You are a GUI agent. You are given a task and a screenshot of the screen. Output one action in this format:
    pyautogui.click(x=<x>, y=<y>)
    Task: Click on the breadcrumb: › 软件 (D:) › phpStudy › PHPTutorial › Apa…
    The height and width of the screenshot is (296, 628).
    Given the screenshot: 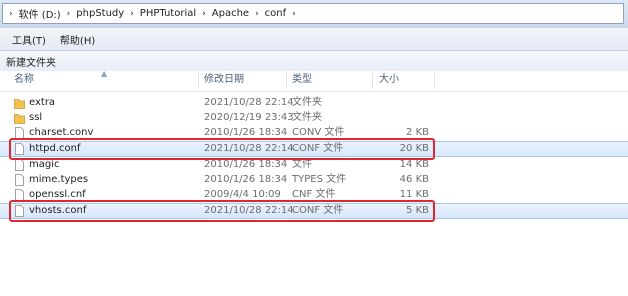 What is the action you would take?
    pyautogui.click(x=313, y=13)
    